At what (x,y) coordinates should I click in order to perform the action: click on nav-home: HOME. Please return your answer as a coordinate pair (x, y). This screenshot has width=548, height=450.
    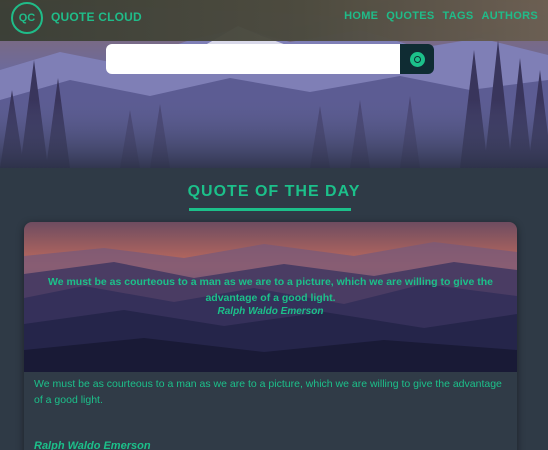
    Looking at the image, I should click on (361, 16).